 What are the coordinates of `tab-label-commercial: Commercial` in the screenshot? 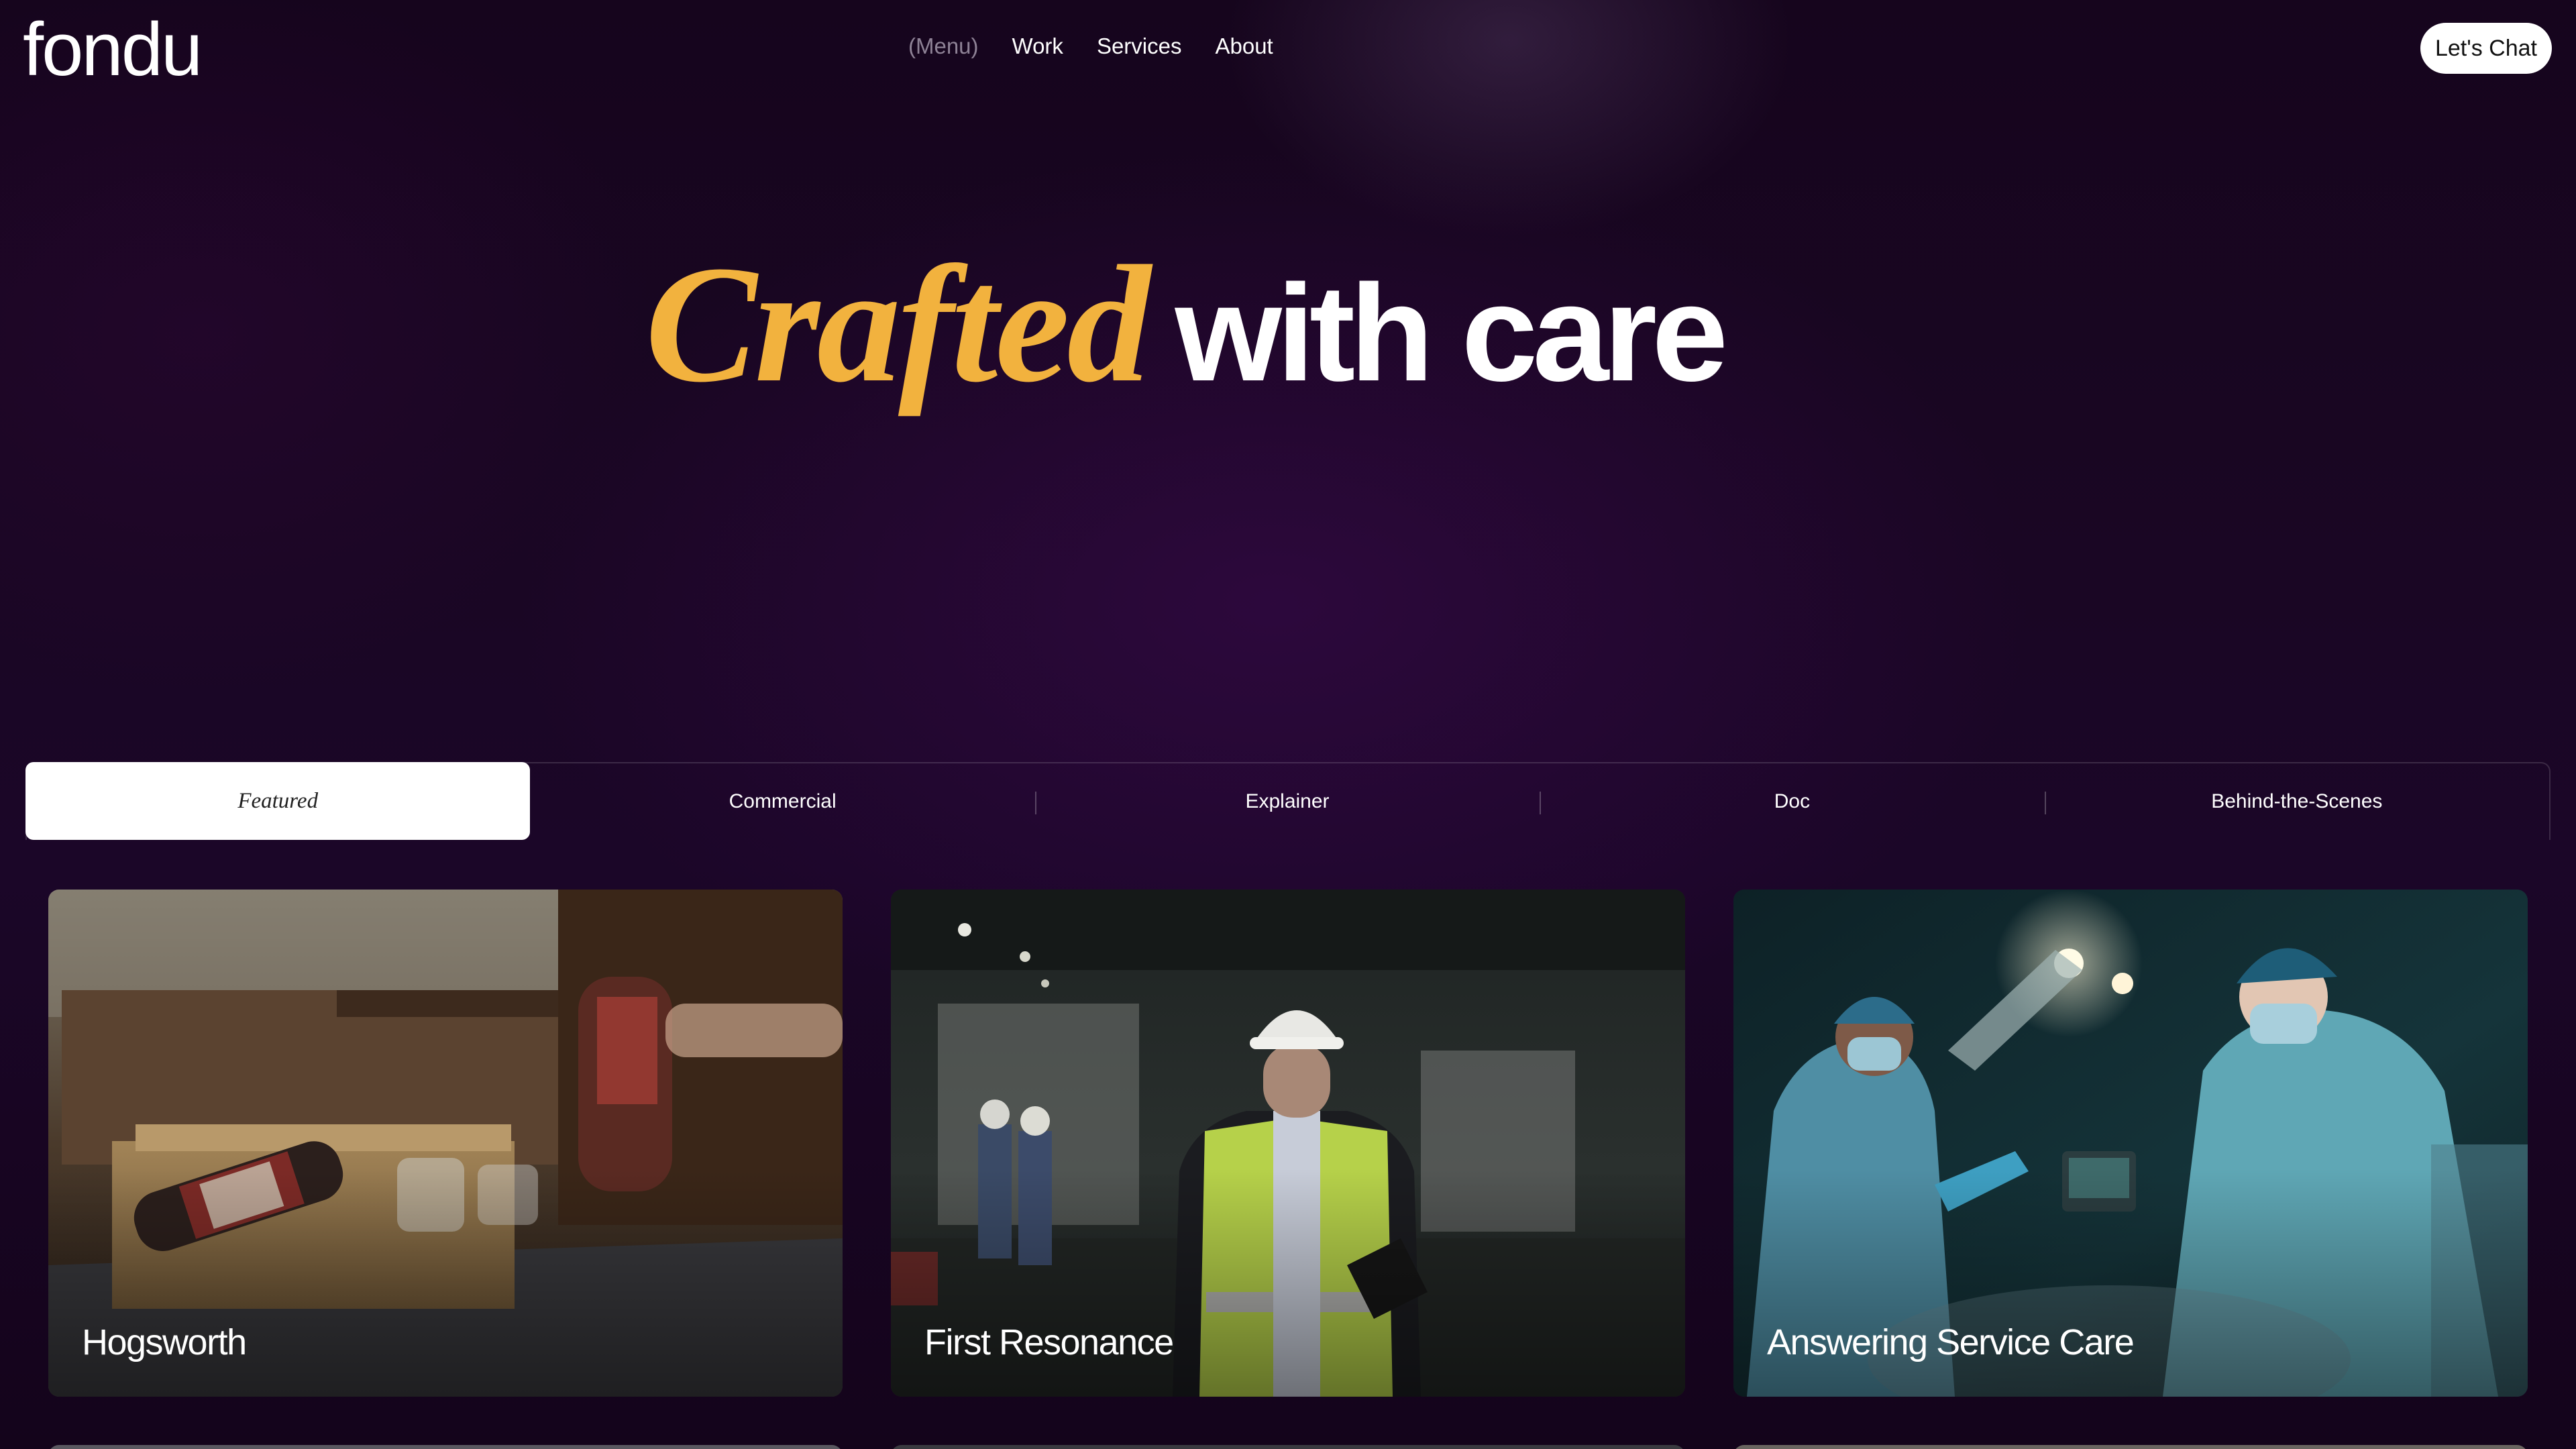 It's located at (783, 801).